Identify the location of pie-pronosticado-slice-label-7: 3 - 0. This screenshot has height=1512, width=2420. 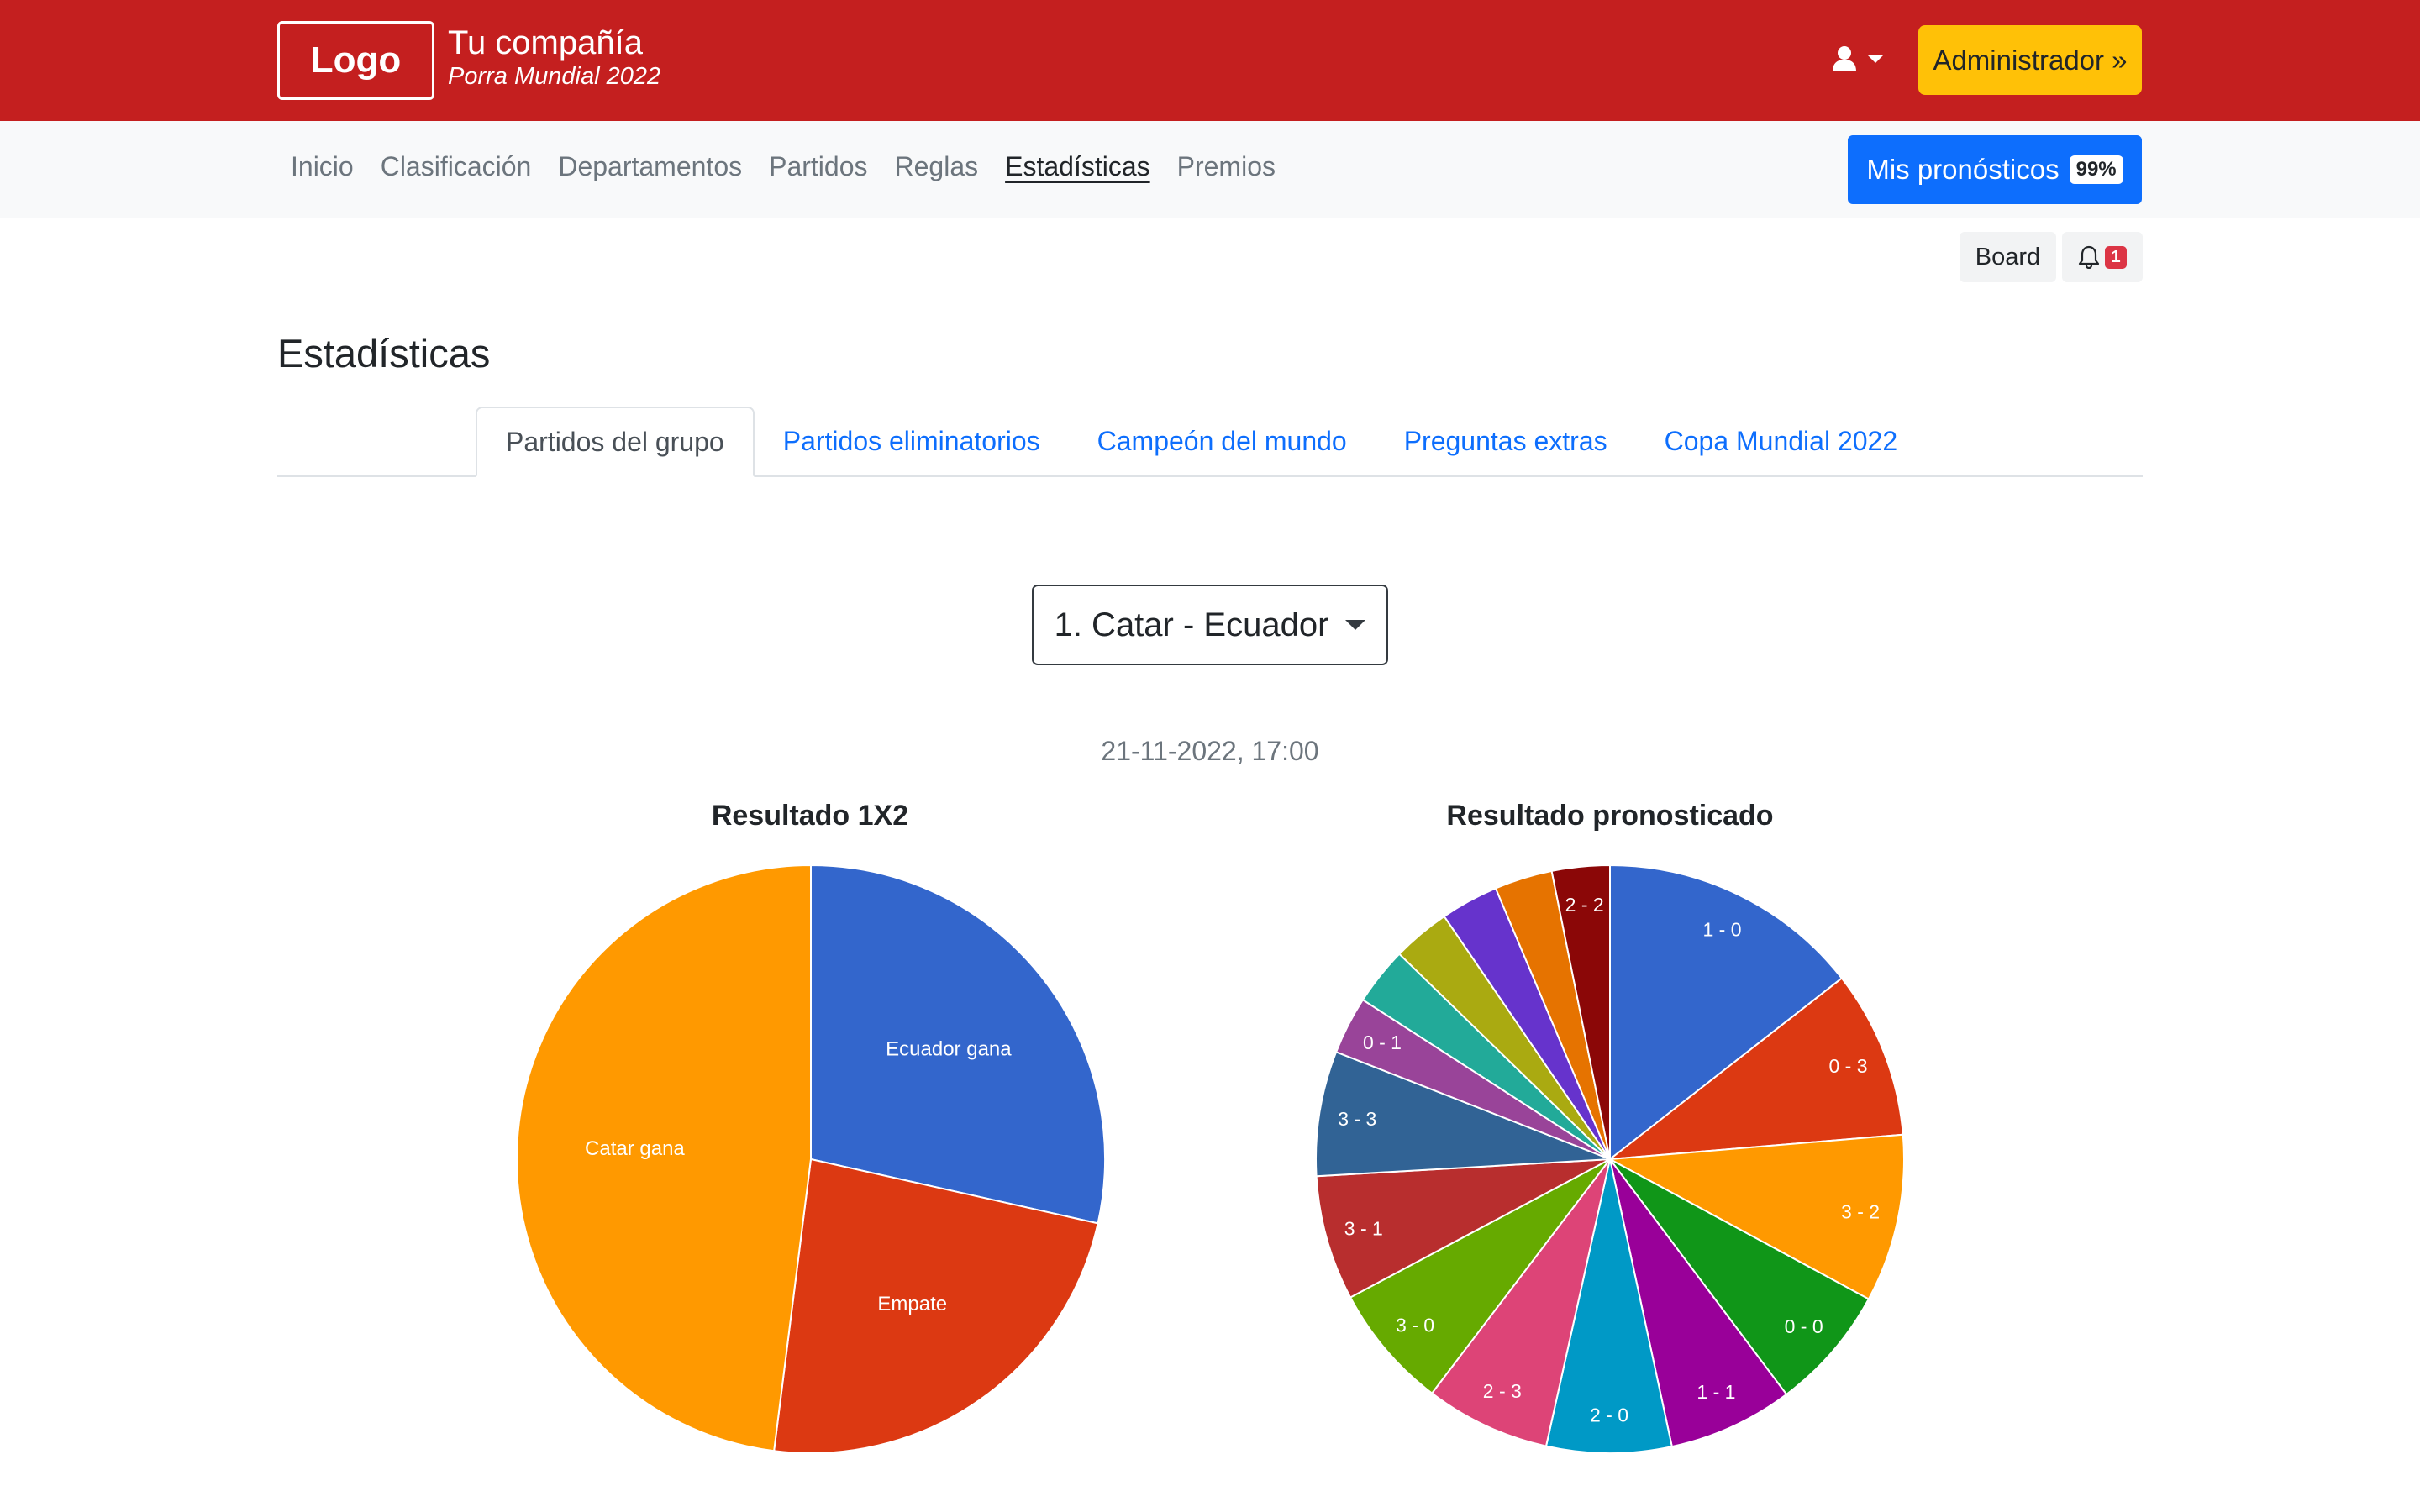
(1415, 1325).